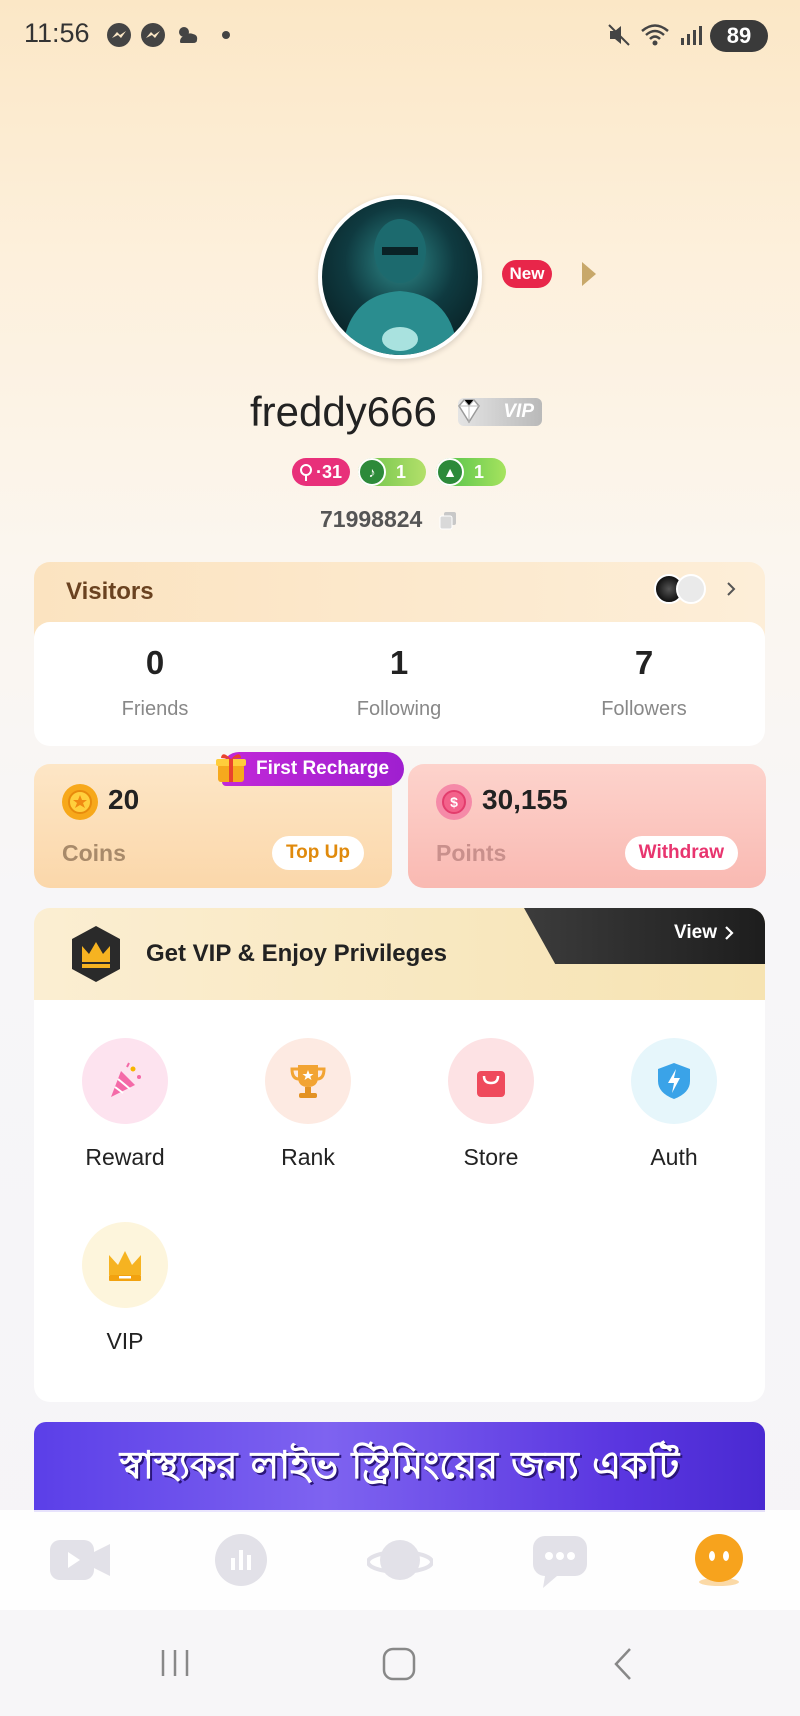 This screenshot has width=800, height=1716. I want to click on username: freddy666, so click(343, 411).